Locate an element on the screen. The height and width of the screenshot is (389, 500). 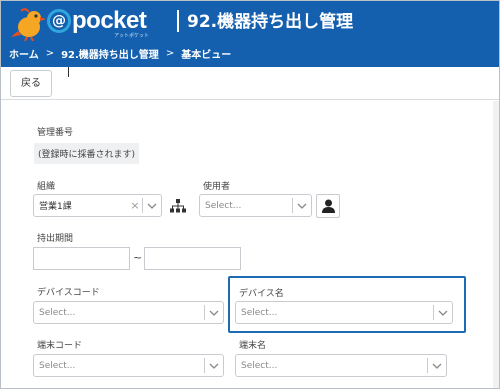
logo-wordmark: pocket is located at coordinates (109, 20).